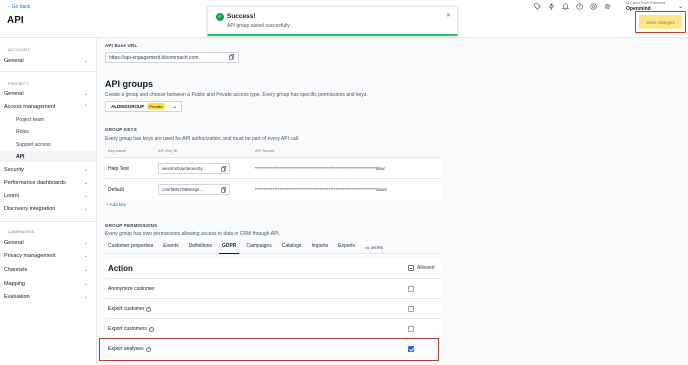 The image size is (688, 365). What do you see at coordinates (258, 247) in the screenshot?
I see `tab-campaigns: Campaigns` at bounding box center [258, 247].